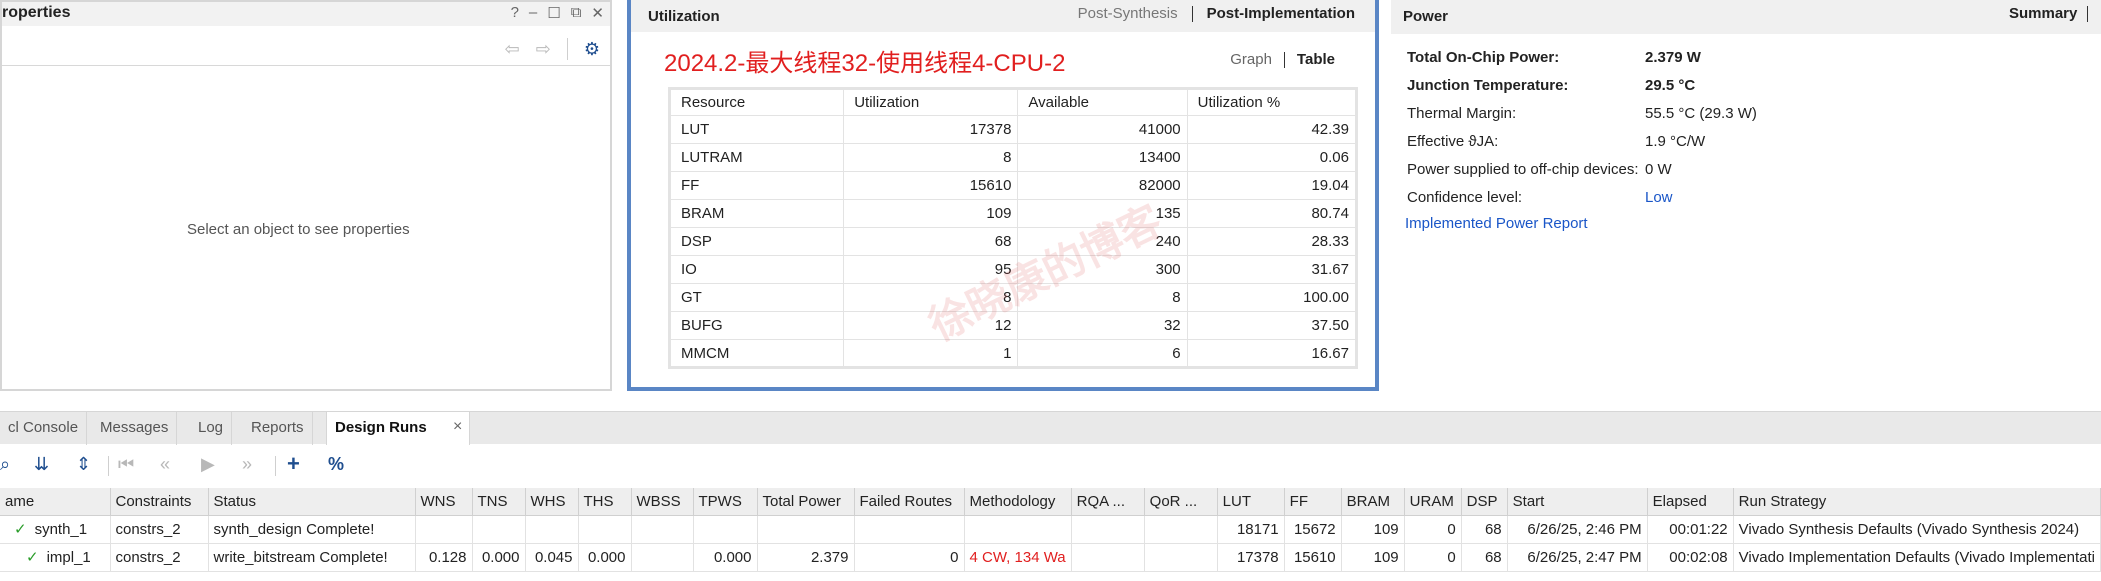 Image resolution: width=2101 pixels, height=581 pixels. Describe the element at coordinates (126, 464) in the screenshot. I see `first-icon: ⏮` at that location.